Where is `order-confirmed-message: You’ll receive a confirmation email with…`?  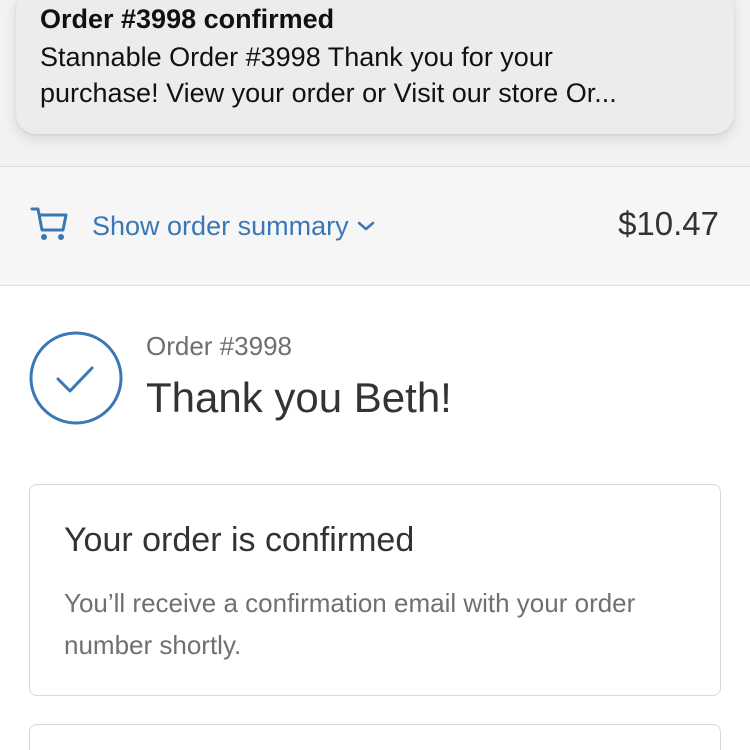 order-confirmed-message: You’ll receive a confirmation email with… is located at coordinates (350, 624).